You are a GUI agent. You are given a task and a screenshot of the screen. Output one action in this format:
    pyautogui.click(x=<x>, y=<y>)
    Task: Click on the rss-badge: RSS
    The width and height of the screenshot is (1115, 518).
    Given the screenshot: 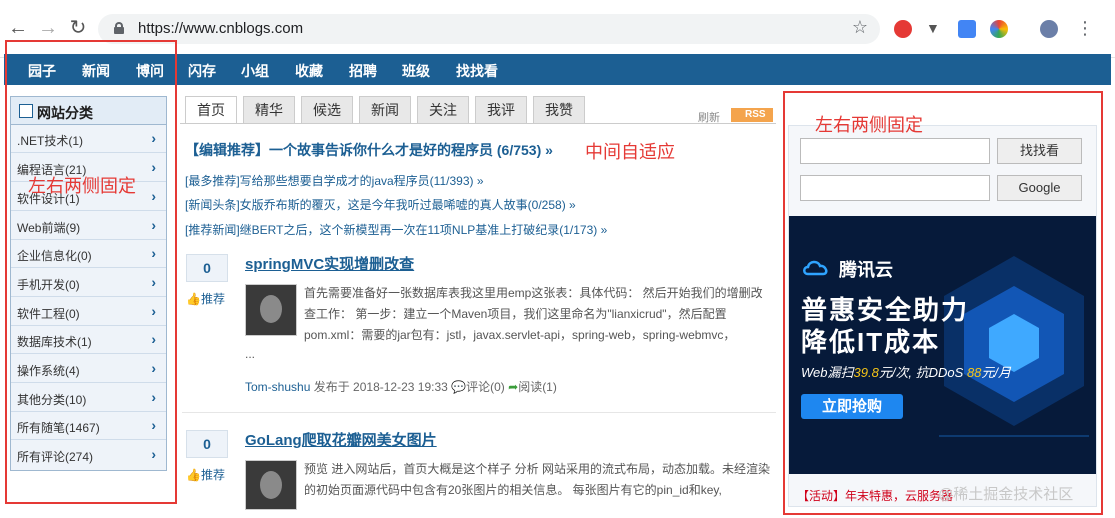 What is the action you would take?
    pyautogui.click(x=752, y=115)
    